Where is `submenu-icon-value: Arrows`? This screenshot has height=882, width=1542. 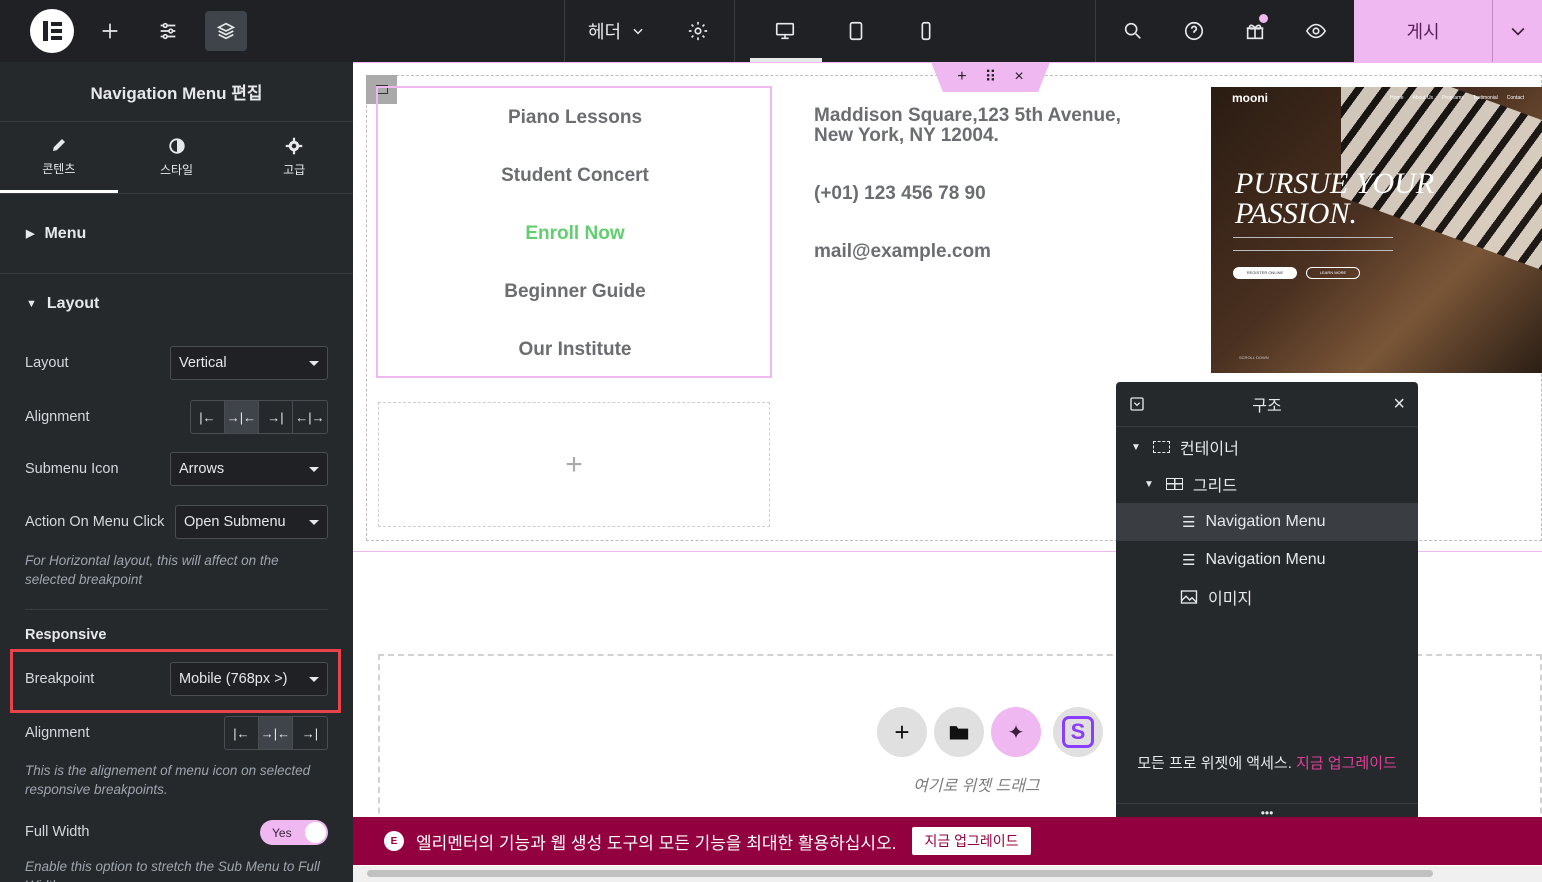 submenu-icon-value: Arrows is located at coordinates (202, 469).